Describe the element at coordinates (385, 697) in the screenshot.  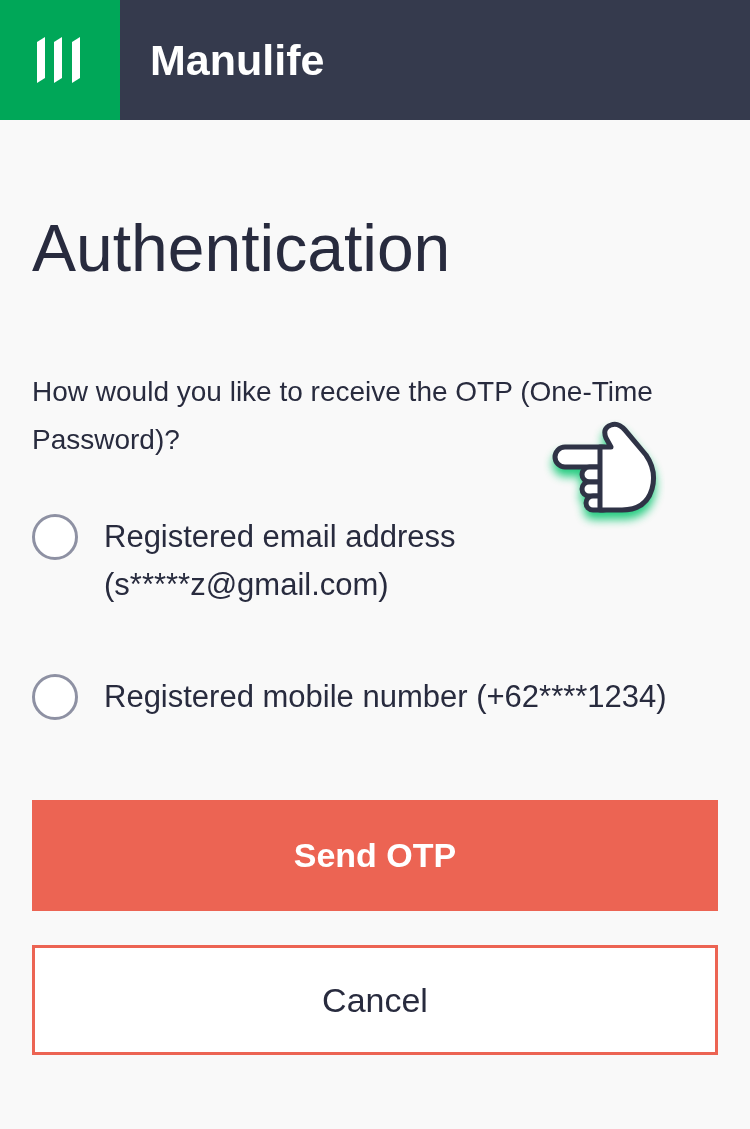
I see `option-label: Registered mobile number (+62****1234)` at that location.